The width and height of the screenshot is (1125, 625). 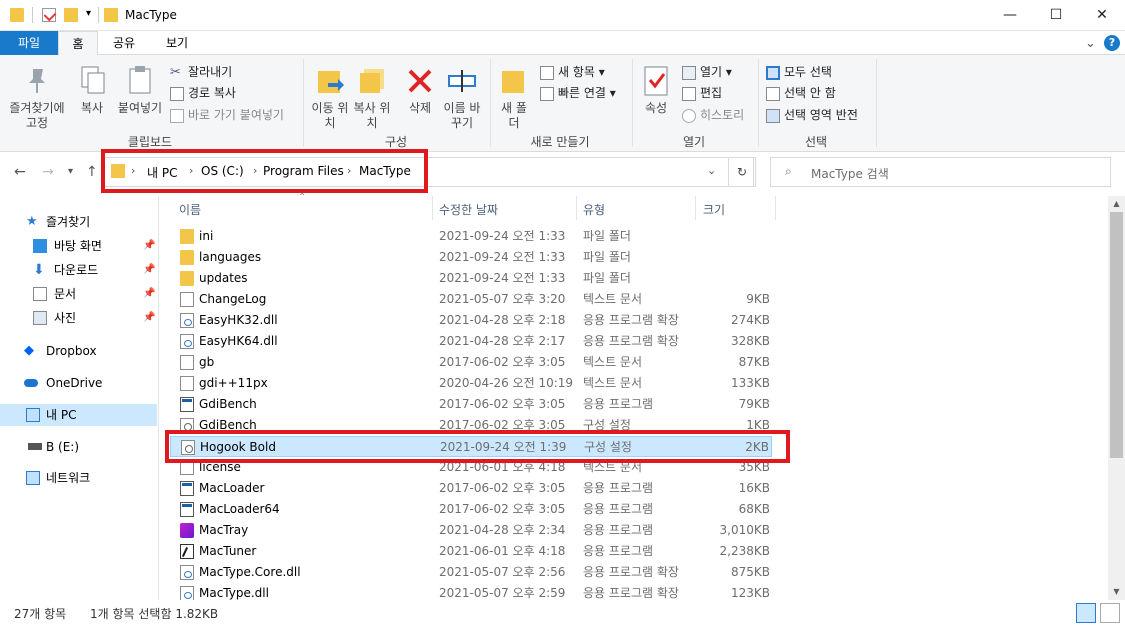 I want to click on nav-pictures: 사진 📌, so click(x=78, y=318).